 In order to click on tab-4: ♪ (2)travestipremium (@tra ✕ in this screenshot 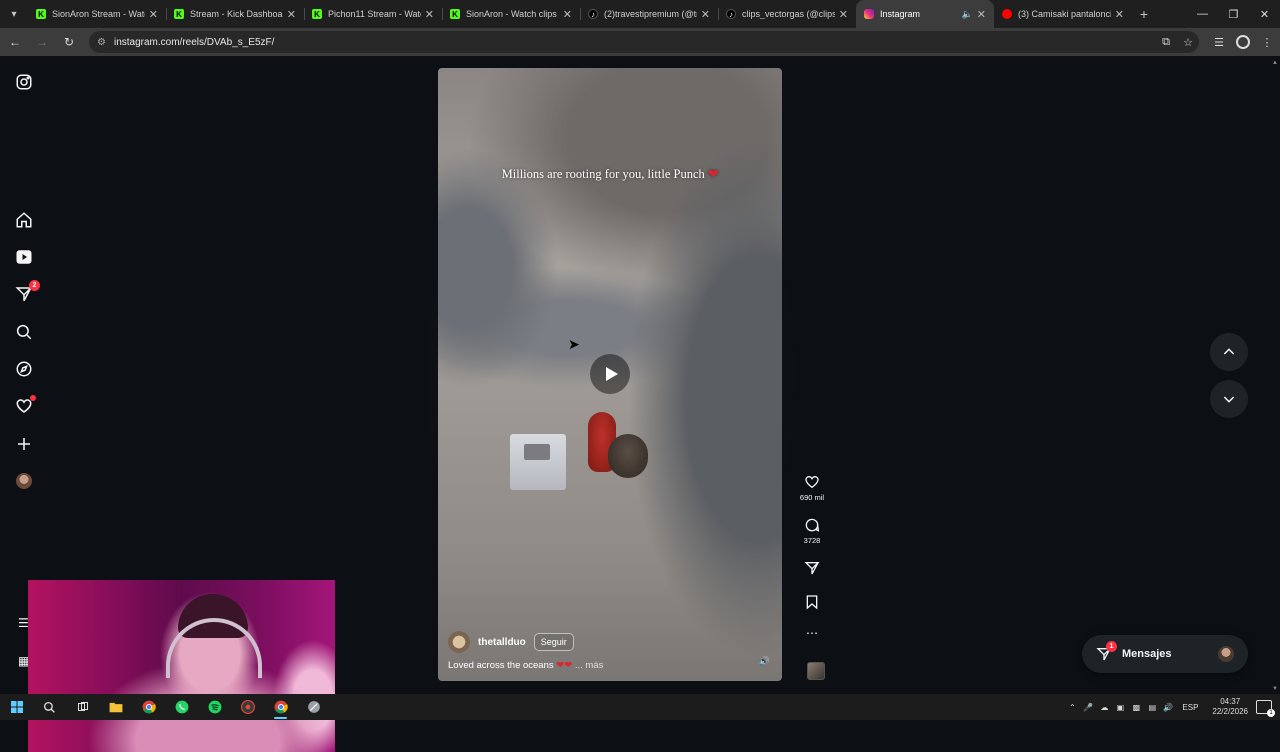, I will do `click(649, 14)`.